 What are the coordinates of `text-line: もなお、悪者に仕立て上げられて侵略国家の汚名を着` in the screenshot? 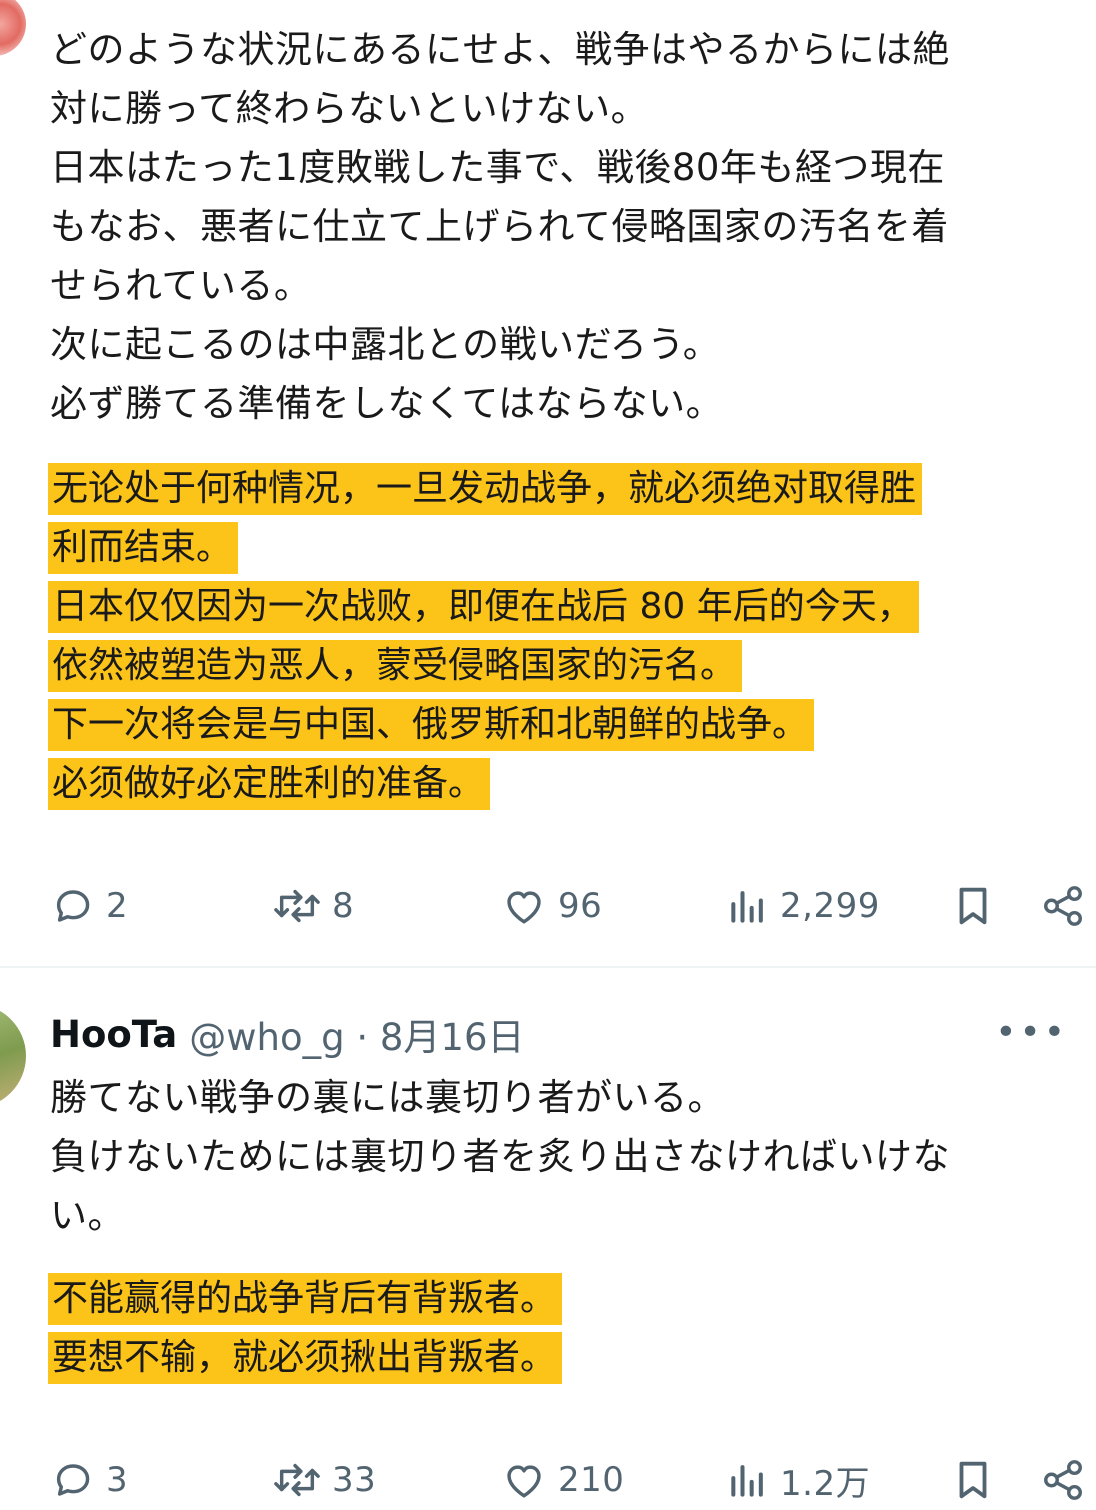 It's located at (499, 226).